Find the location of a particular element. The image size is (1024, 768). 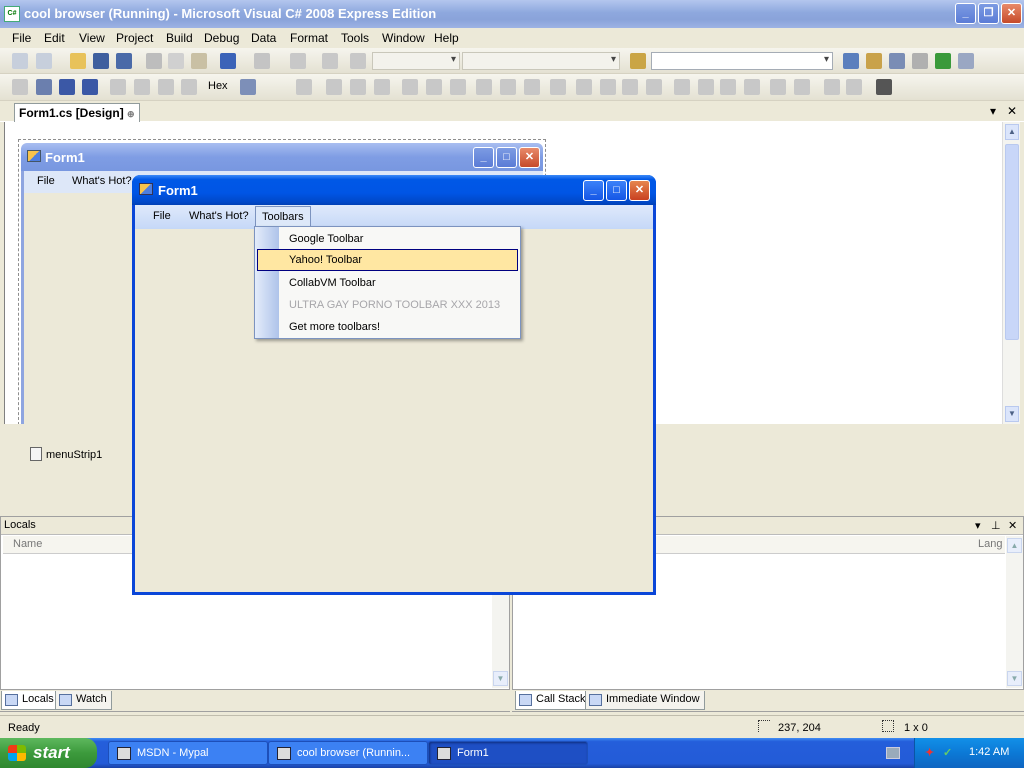

other-windows-icon is located at coordinates (966, 61).